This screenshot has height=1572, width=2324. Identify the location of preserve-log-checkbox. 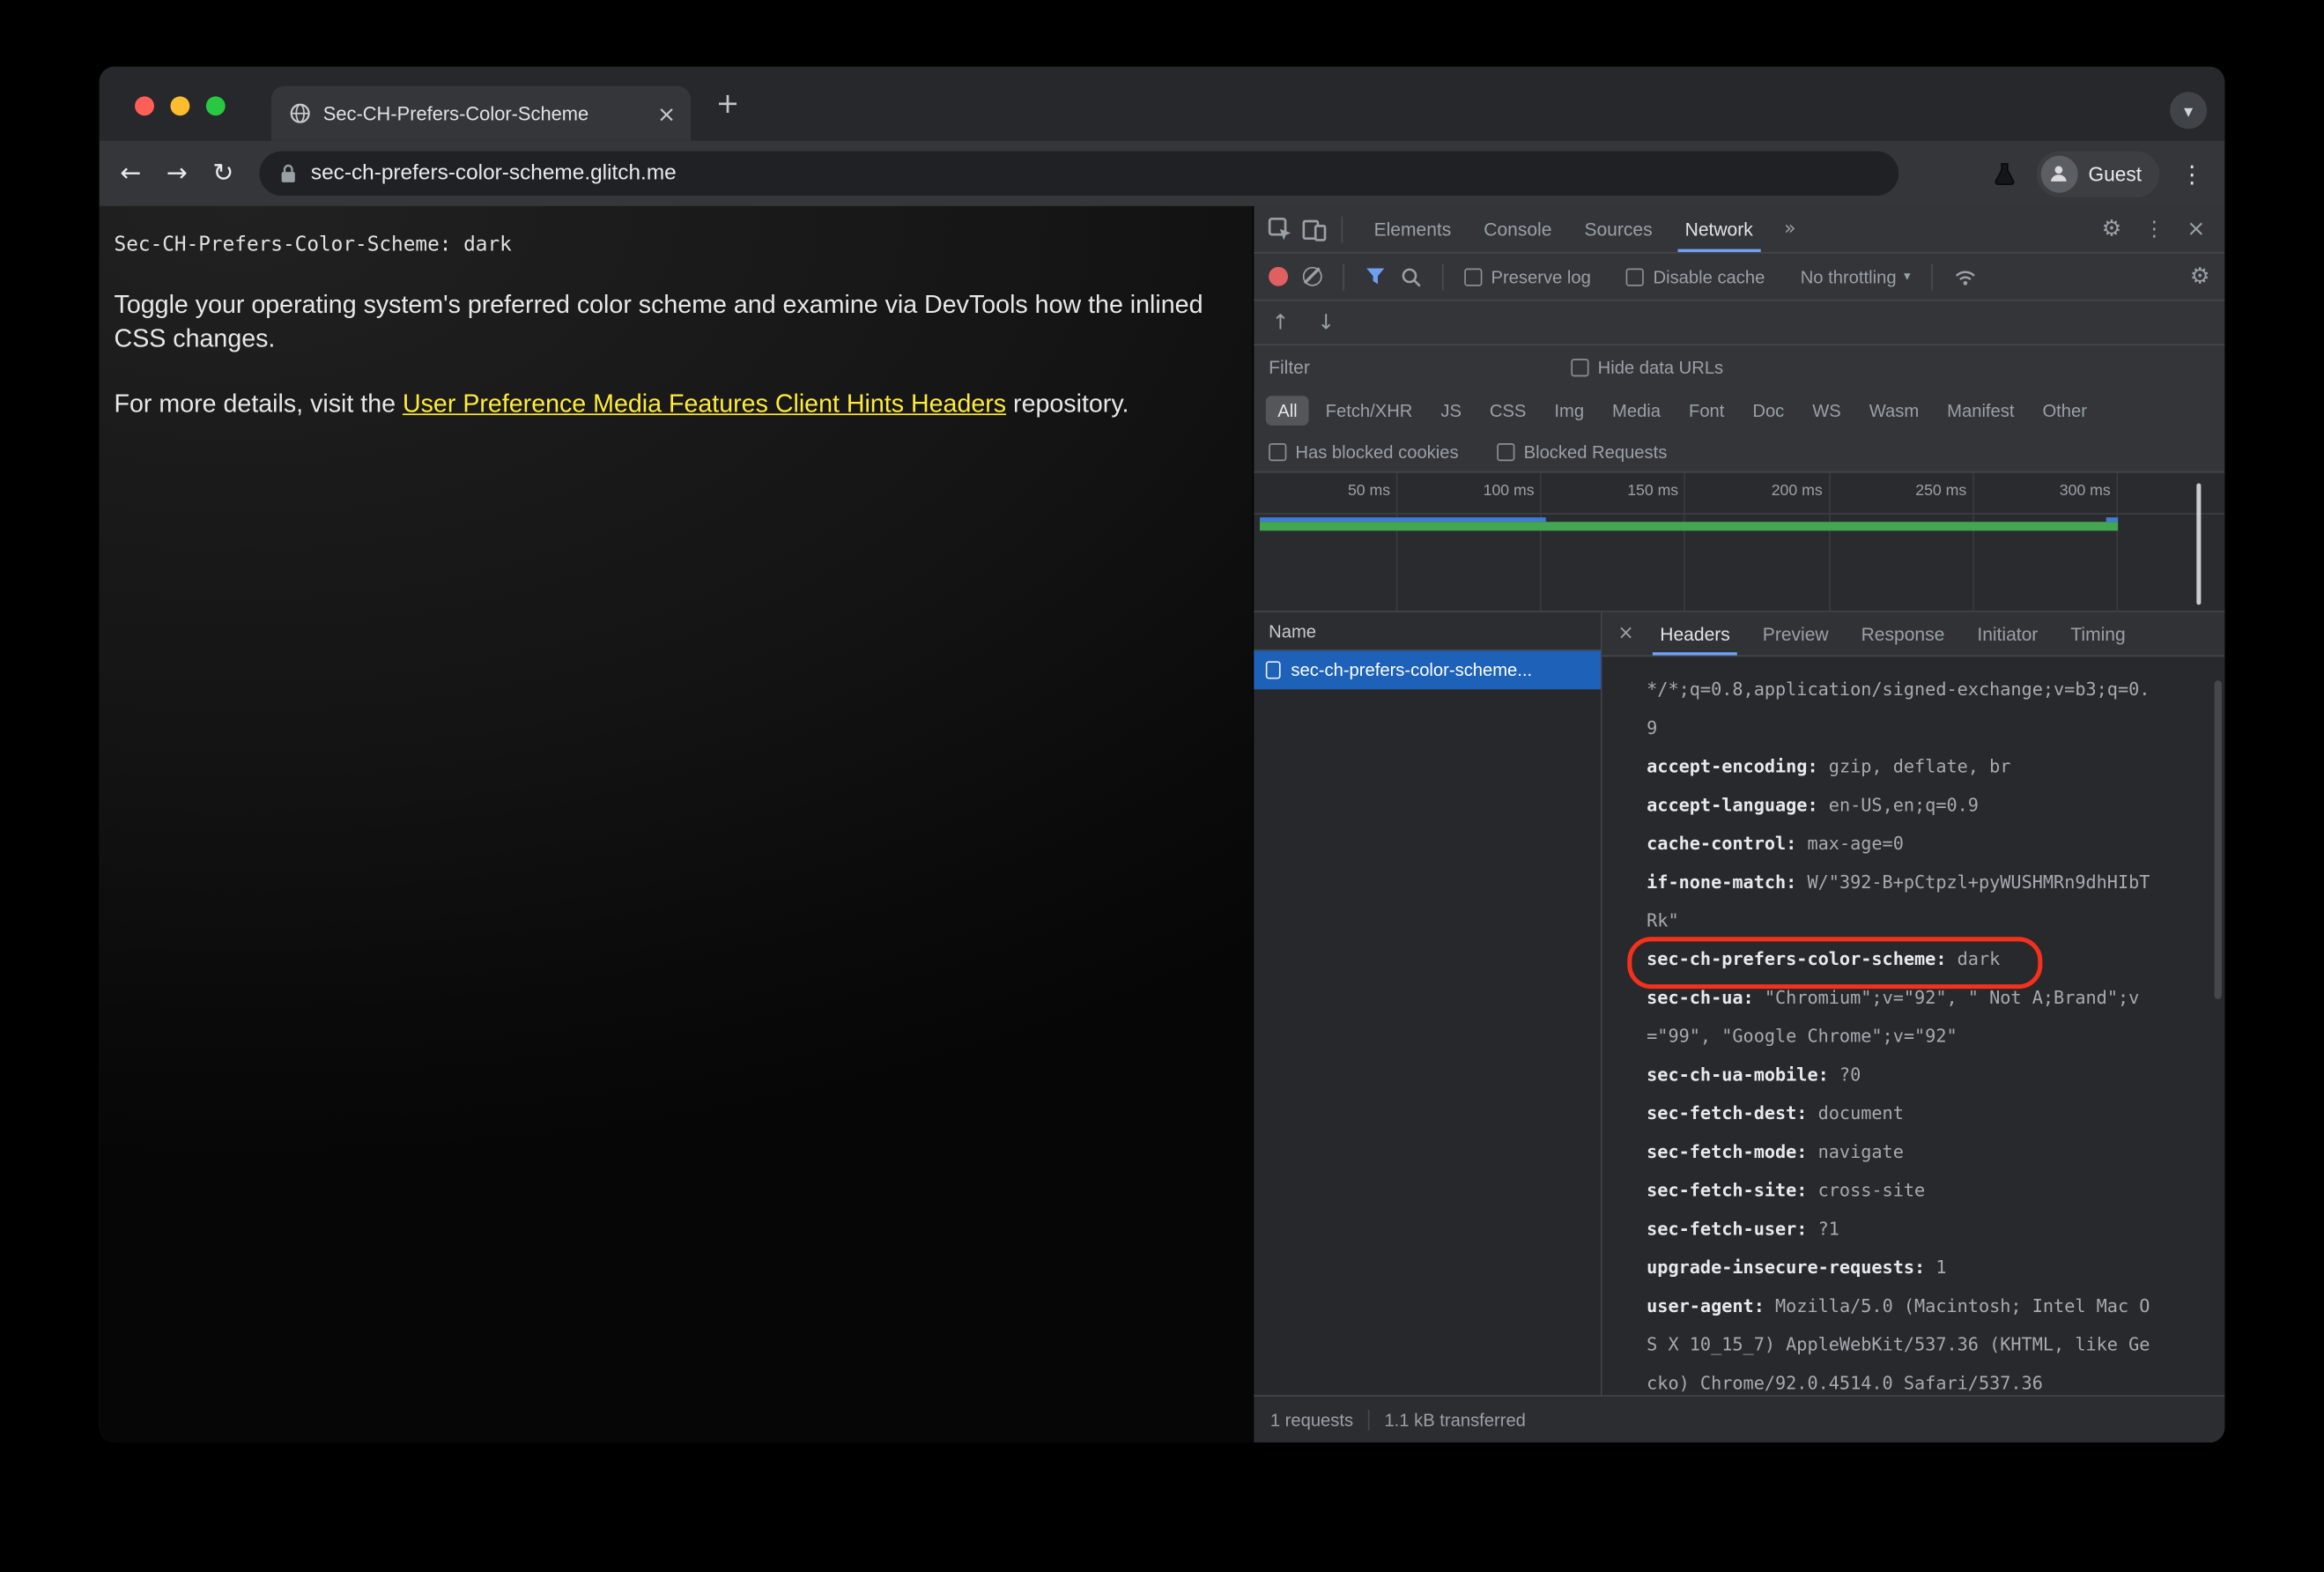
(1473, 276).